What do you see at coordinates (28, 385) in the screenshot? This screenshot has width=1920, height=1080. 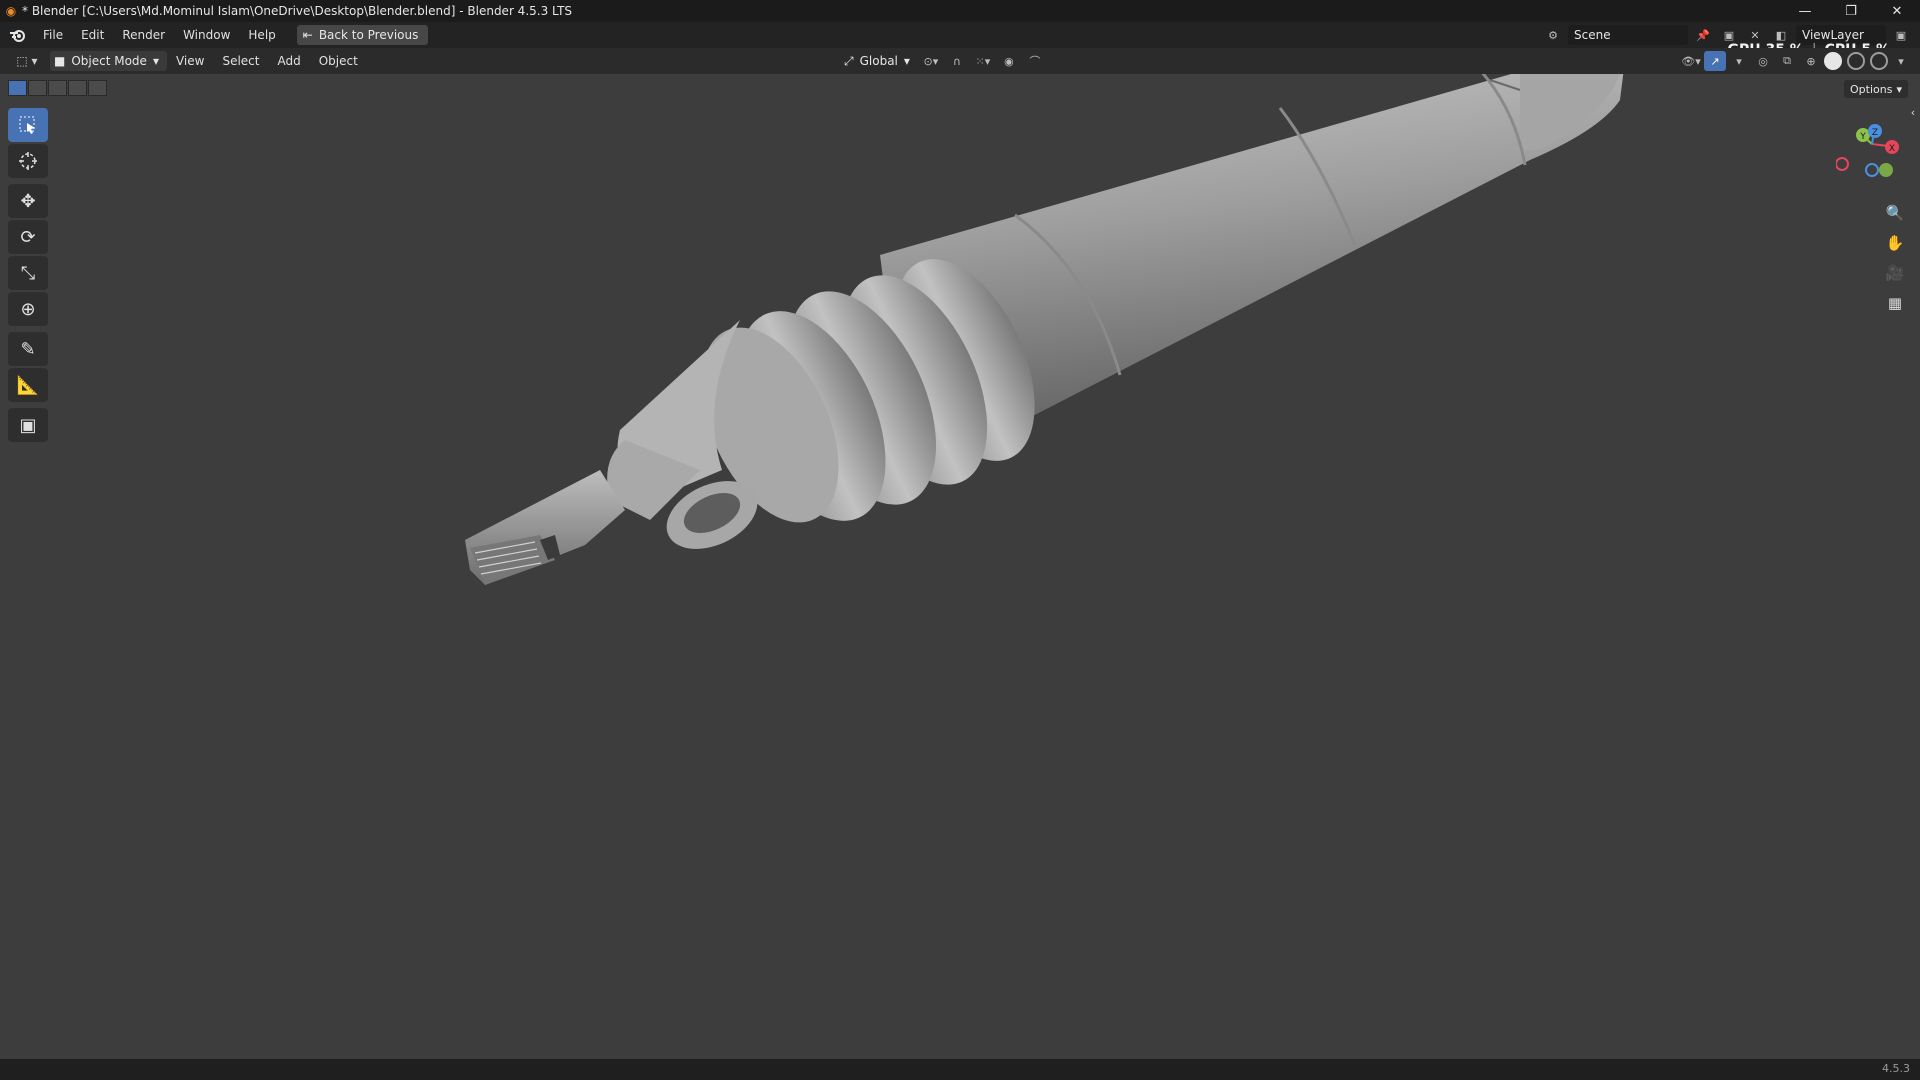 I see `measure-tool-icon: 📐` at bounding box center [28, 385].